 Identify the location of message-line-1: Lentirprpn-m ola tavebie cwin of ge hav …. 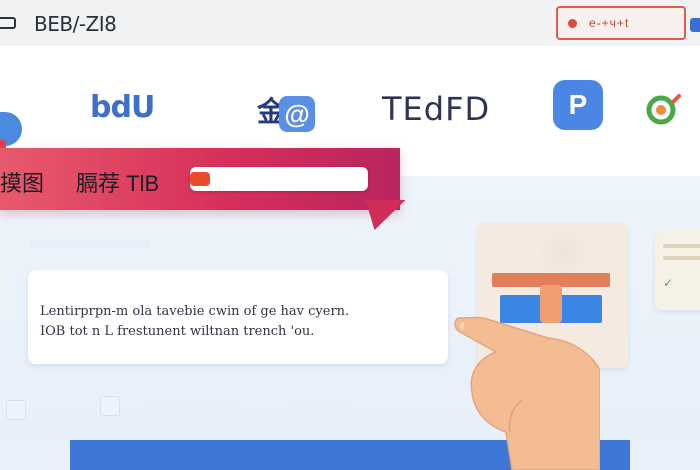
(195, 311).